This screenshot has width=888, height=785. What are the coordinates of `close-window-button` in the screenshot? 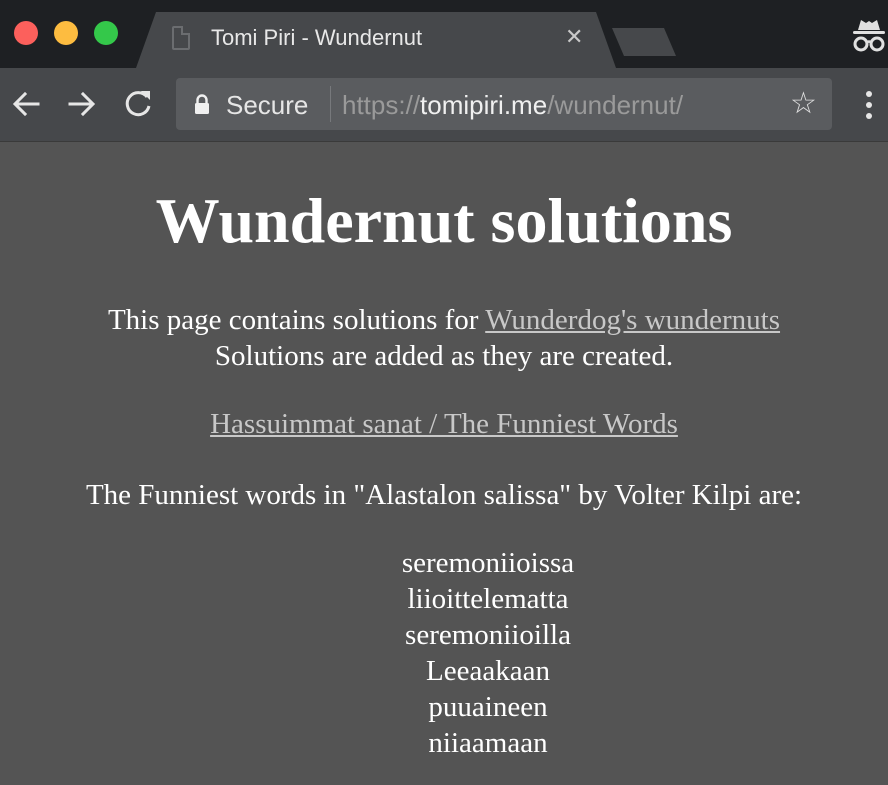 It's located at (26, 33).